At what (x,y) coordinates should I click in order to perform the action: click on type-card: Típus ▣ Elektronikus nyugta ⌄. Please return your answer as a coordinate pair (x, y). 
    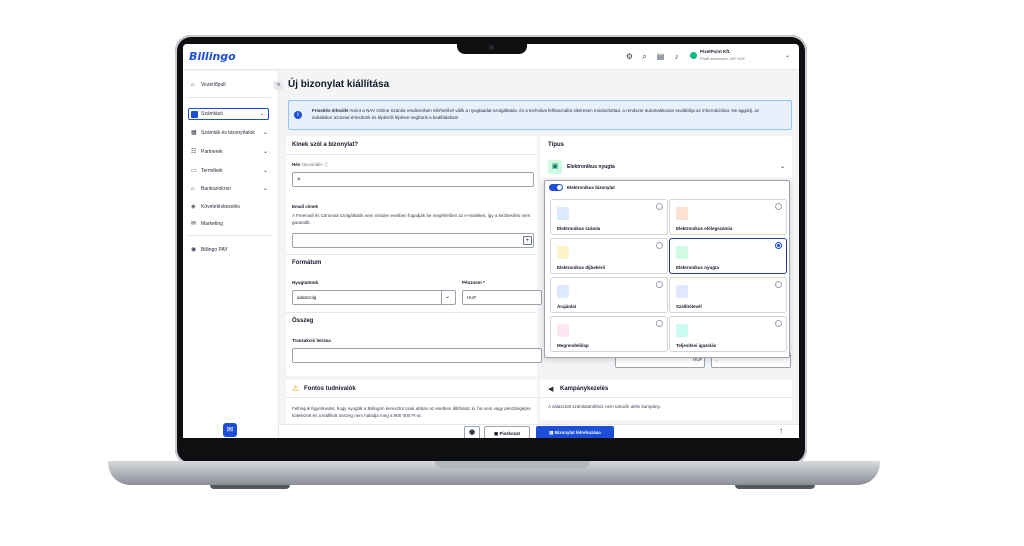
    Looking at the image, I should click on (666, 157).